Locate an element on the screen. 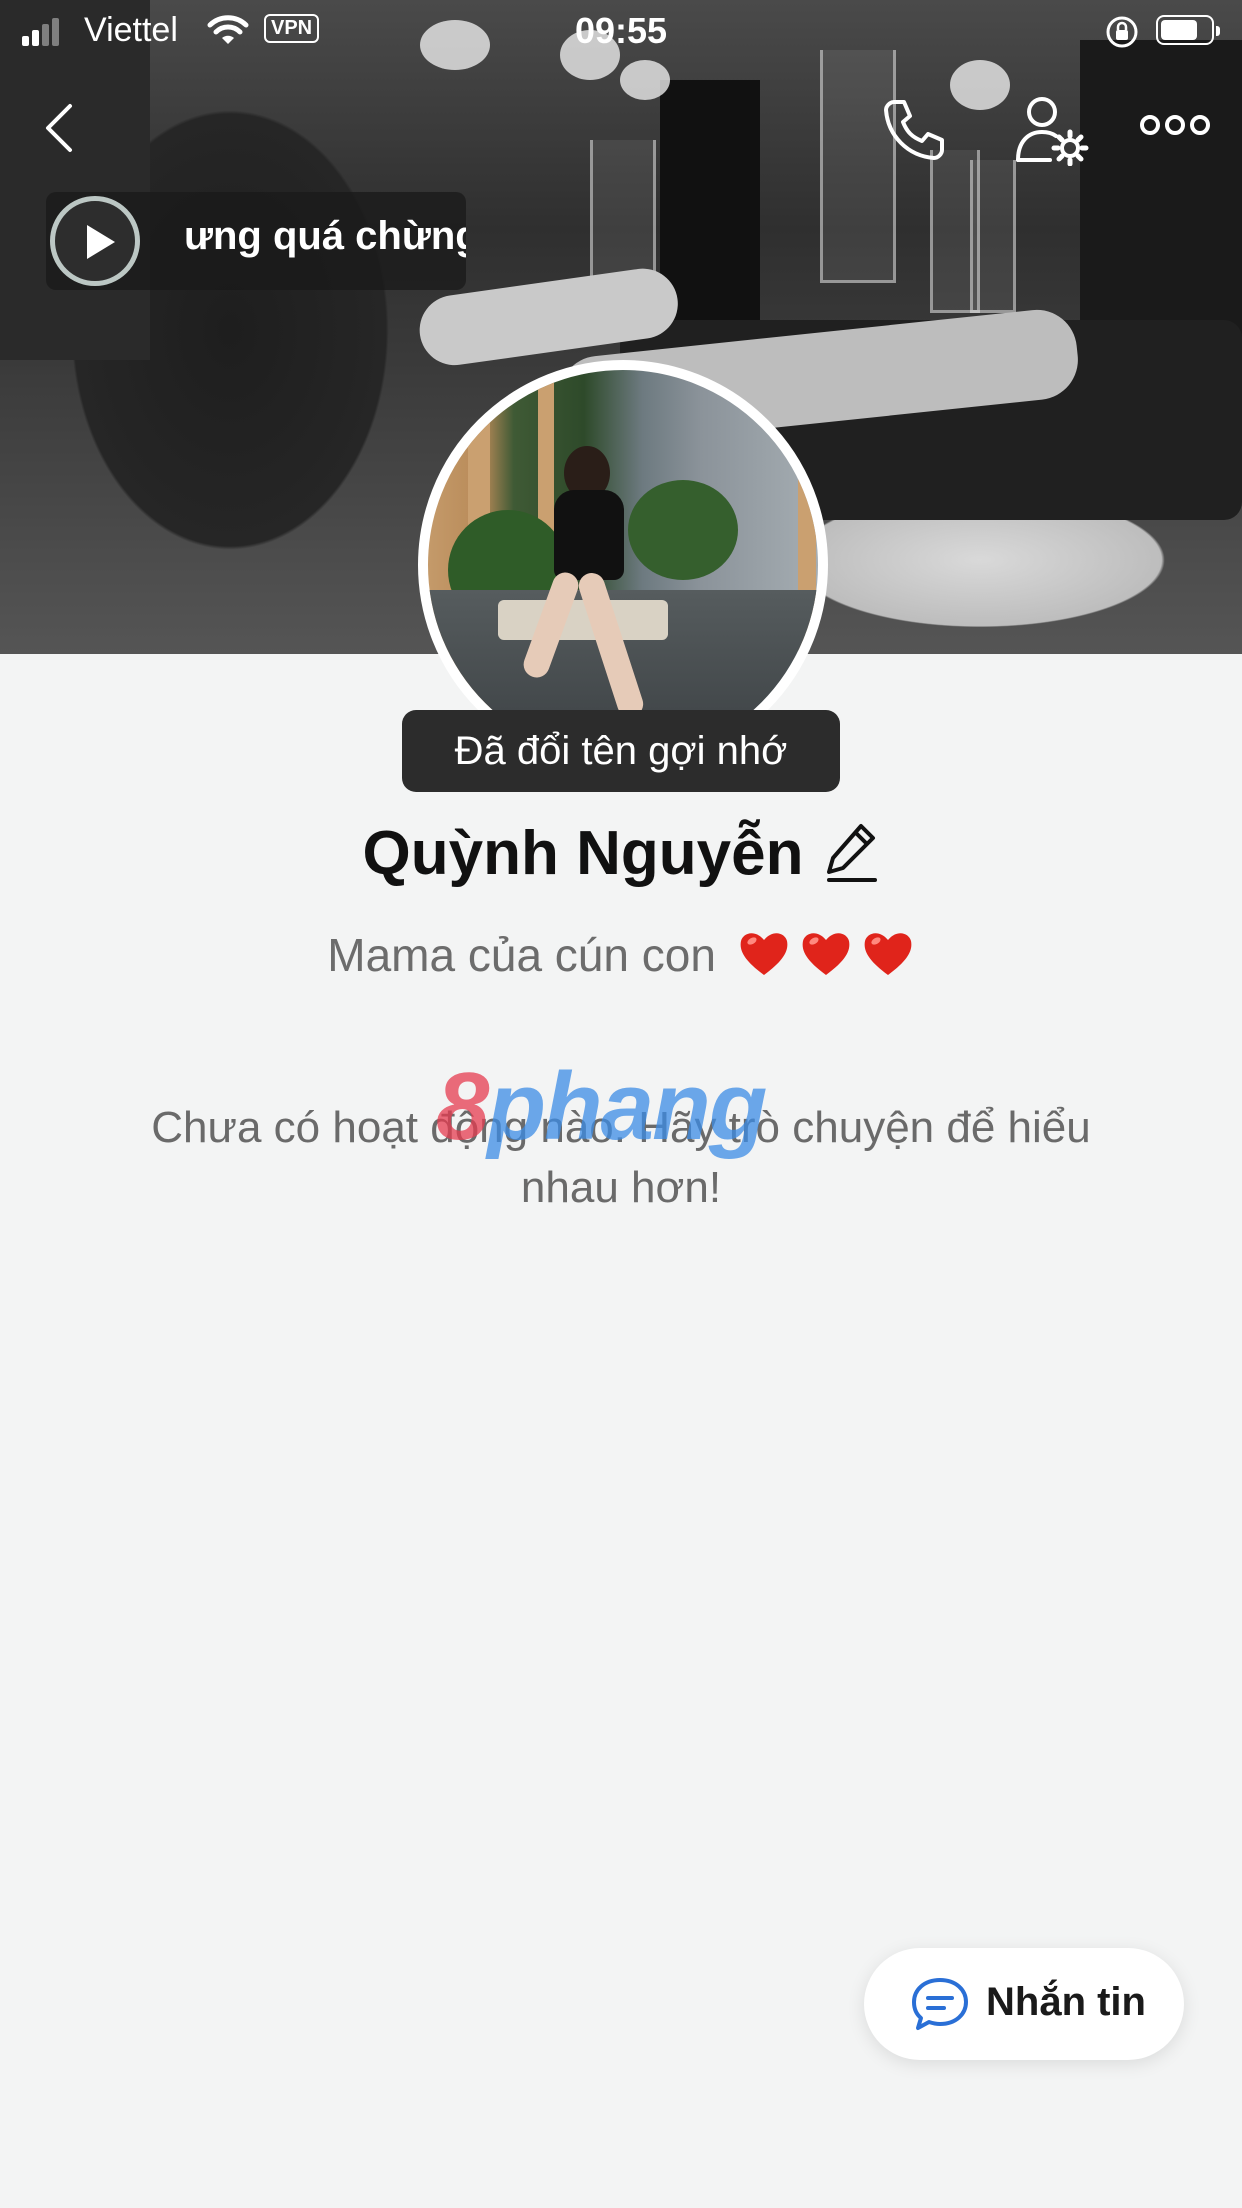  send-message-button: Nhắn tin is located at coordinates (1024, 2004).